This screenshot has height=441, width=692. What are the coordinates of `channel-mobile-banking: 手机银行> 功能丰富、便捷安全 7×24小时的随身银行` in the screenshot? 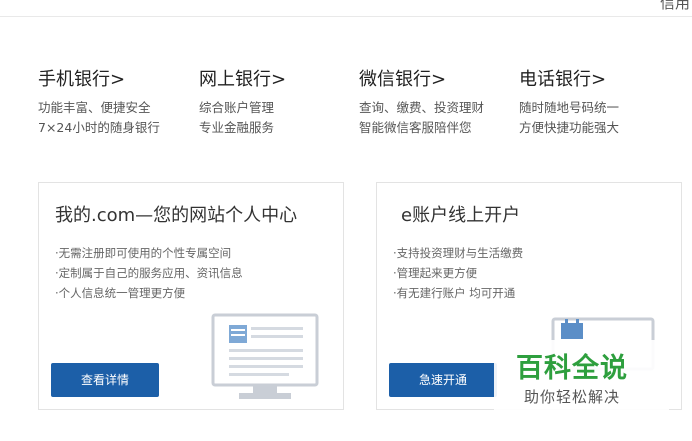 It's located at (99, 102).